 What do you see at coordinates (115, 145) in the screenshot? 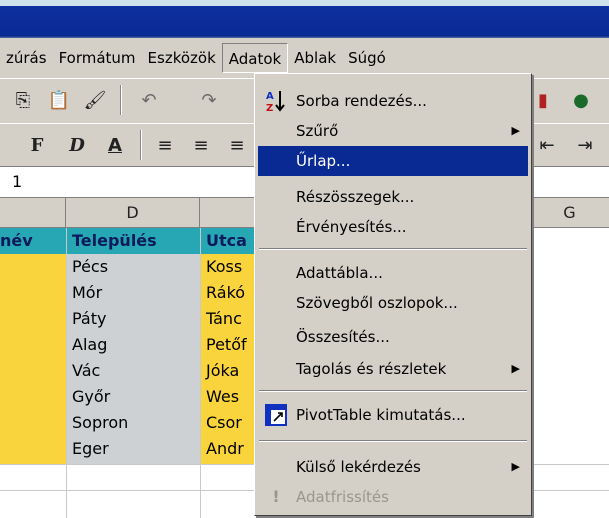
I see `underline-button: A` at bounding box center [115, 145].